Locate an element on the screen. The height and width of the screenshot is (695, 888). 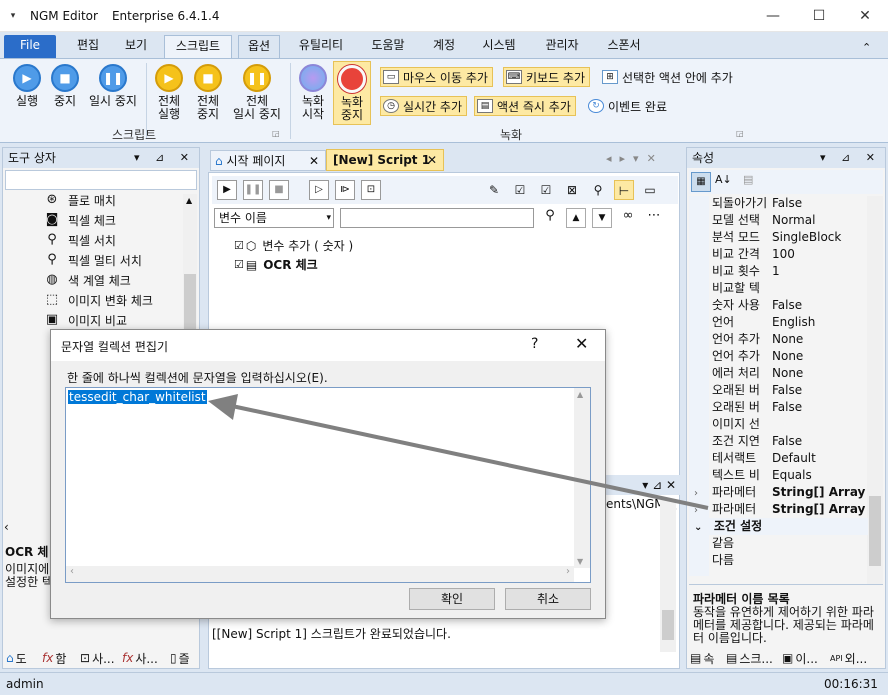
property-row: 테서랙트 Default is located at coordinates (789, 458).